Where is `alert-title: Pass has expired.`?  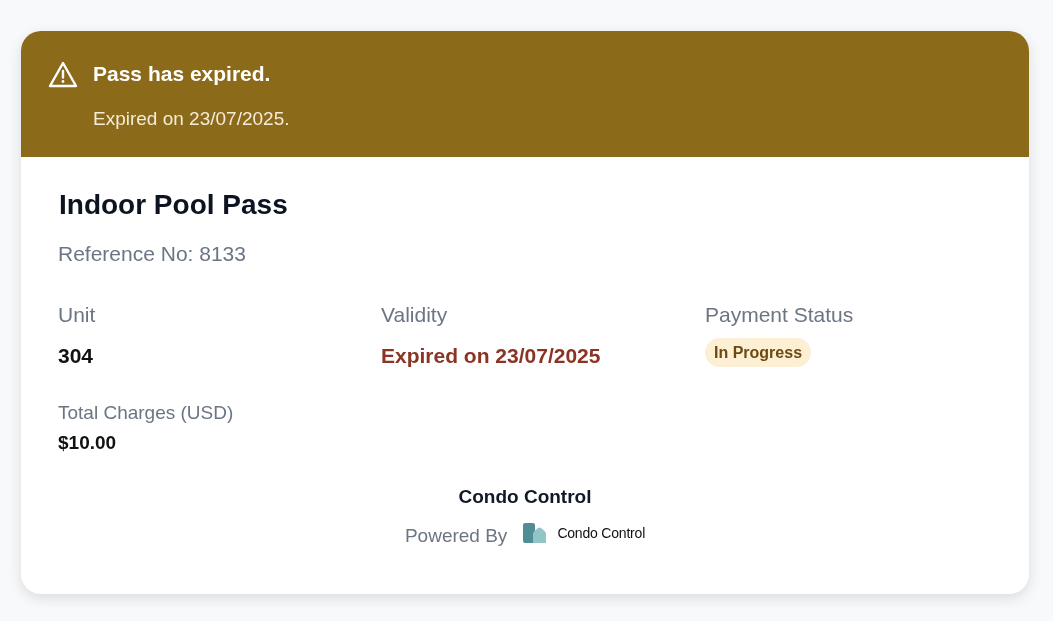
alert-title: Pass has expired. is located at coordinates (182, 74).